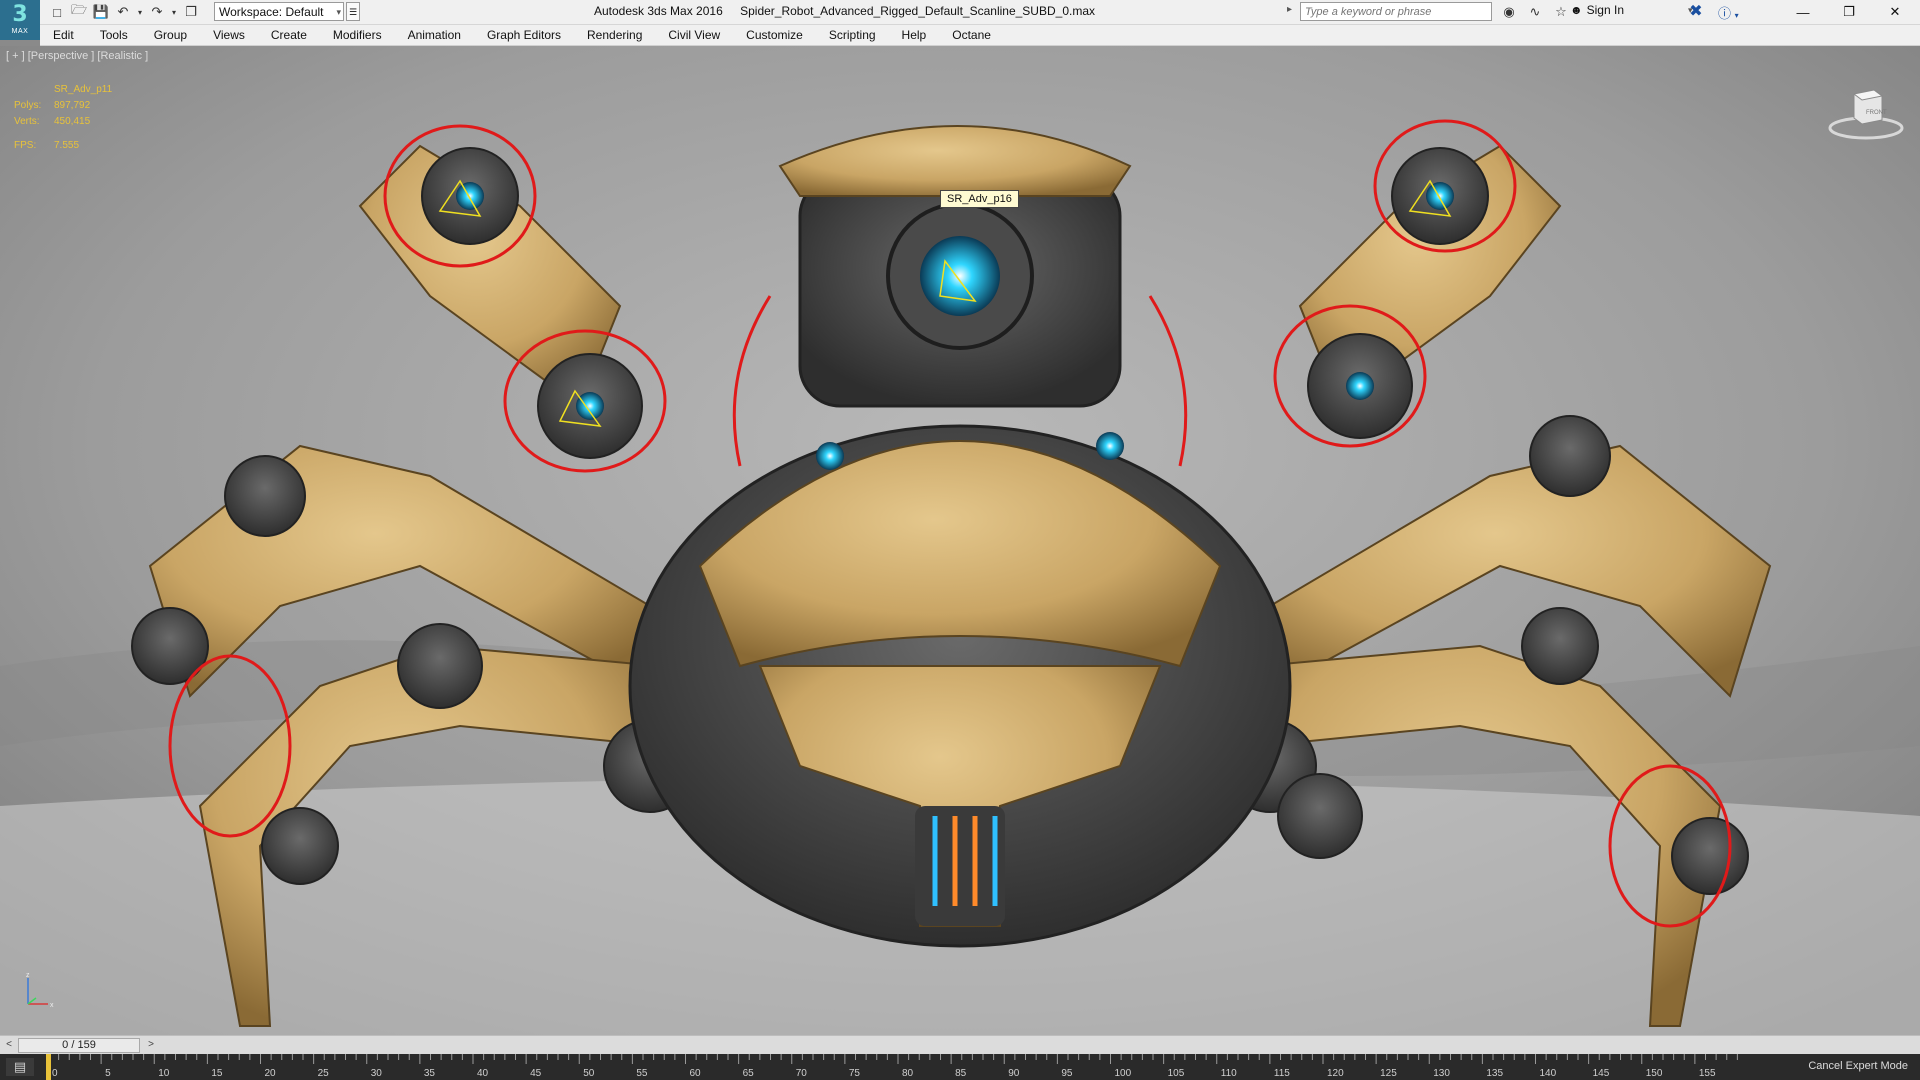 The height and width of the screenshot is (1080, 1920). Describe the element at coordinates (191, 12) in the screenshot. I see `project-folder-icon: ❐` at that location.